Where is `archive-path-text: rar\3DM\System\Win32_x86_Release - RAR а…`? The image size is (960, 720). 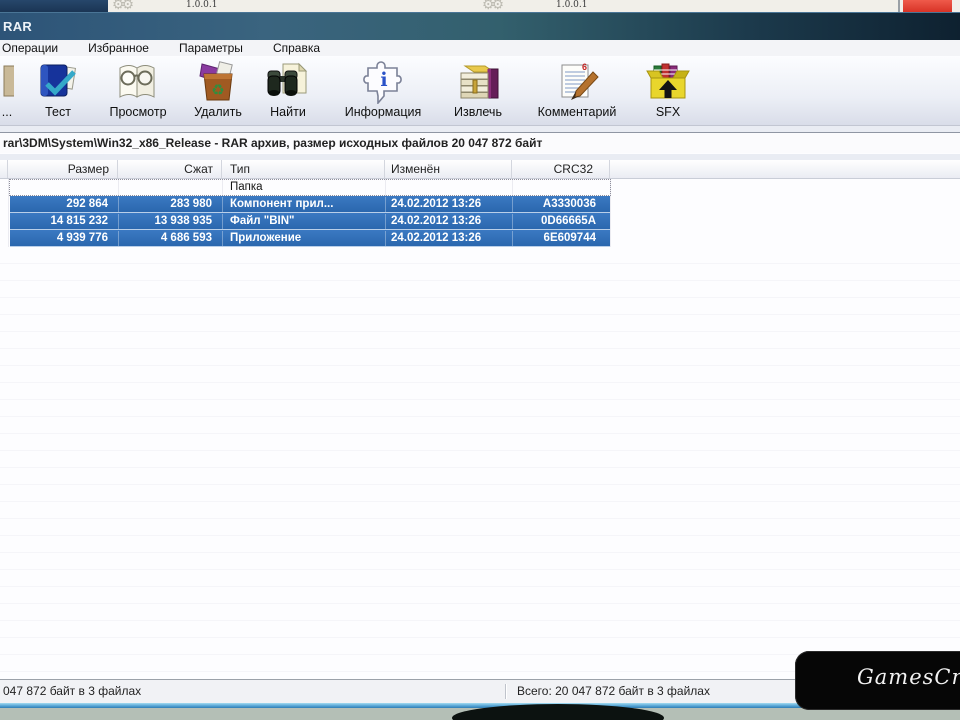 archive-path-text: rar\3DM\System\Win32_x86_Release - RAR а… is located at coordinates (273, 143).